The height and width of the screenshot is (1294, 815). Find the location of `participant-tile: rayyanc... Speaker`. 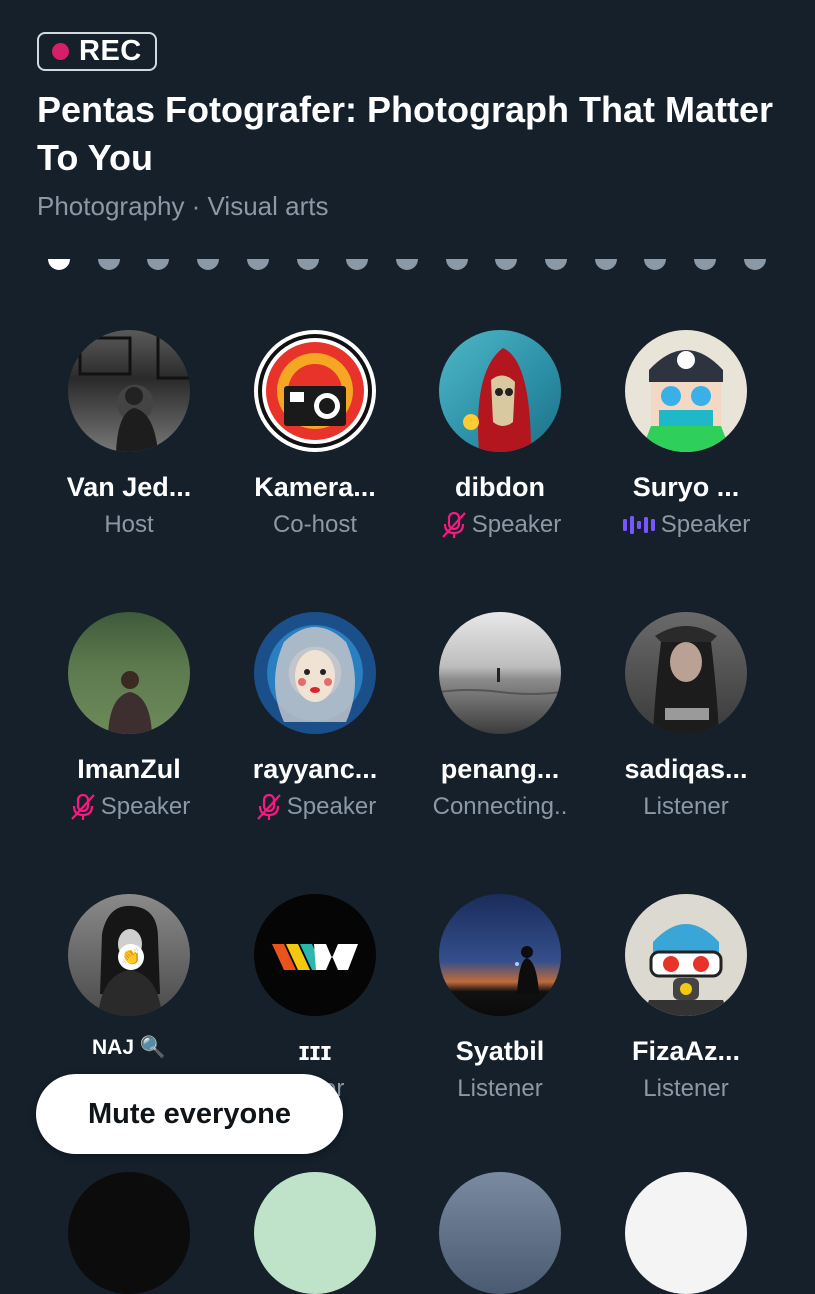

participant-tile: rayyanc... Speaker is located at coordinates (315, 742).